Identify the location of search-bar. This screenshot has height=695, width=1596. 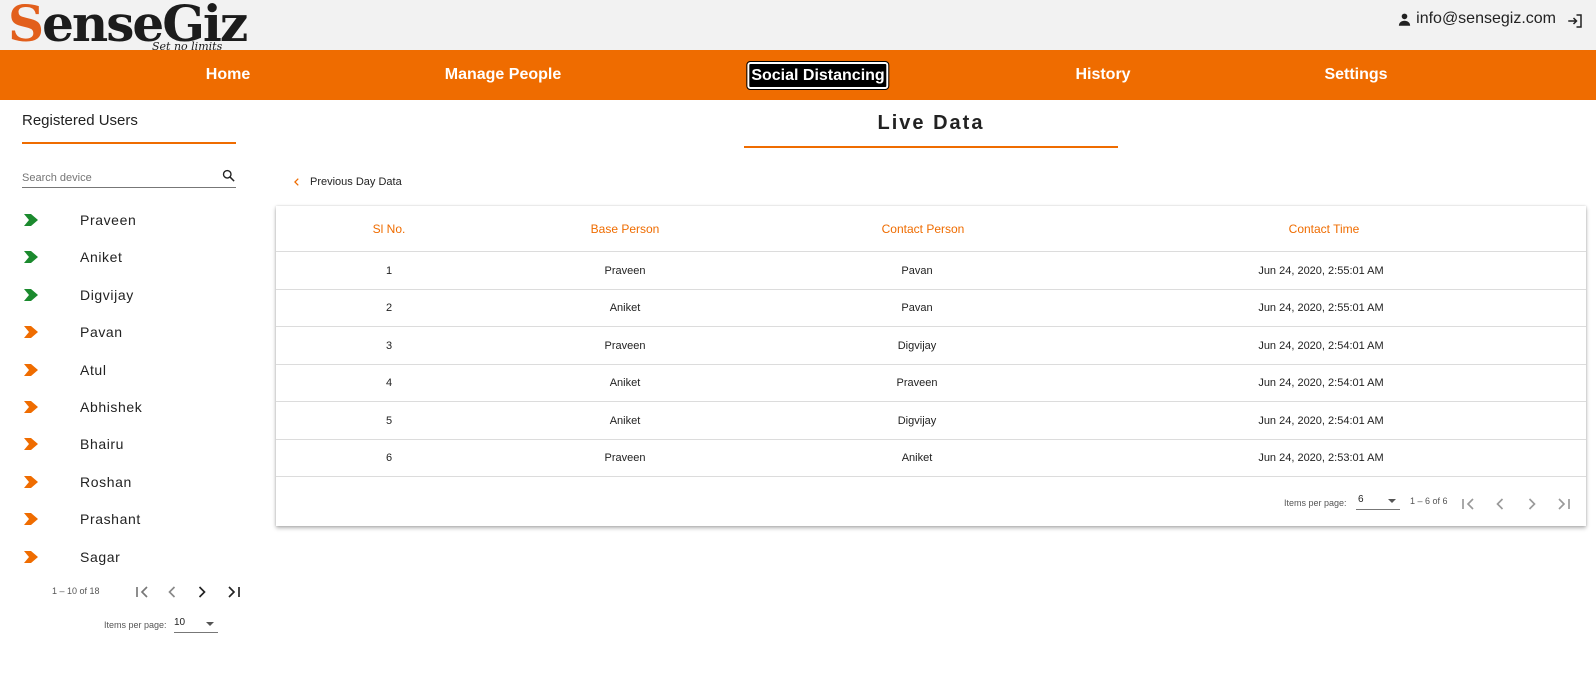
(129, 178).